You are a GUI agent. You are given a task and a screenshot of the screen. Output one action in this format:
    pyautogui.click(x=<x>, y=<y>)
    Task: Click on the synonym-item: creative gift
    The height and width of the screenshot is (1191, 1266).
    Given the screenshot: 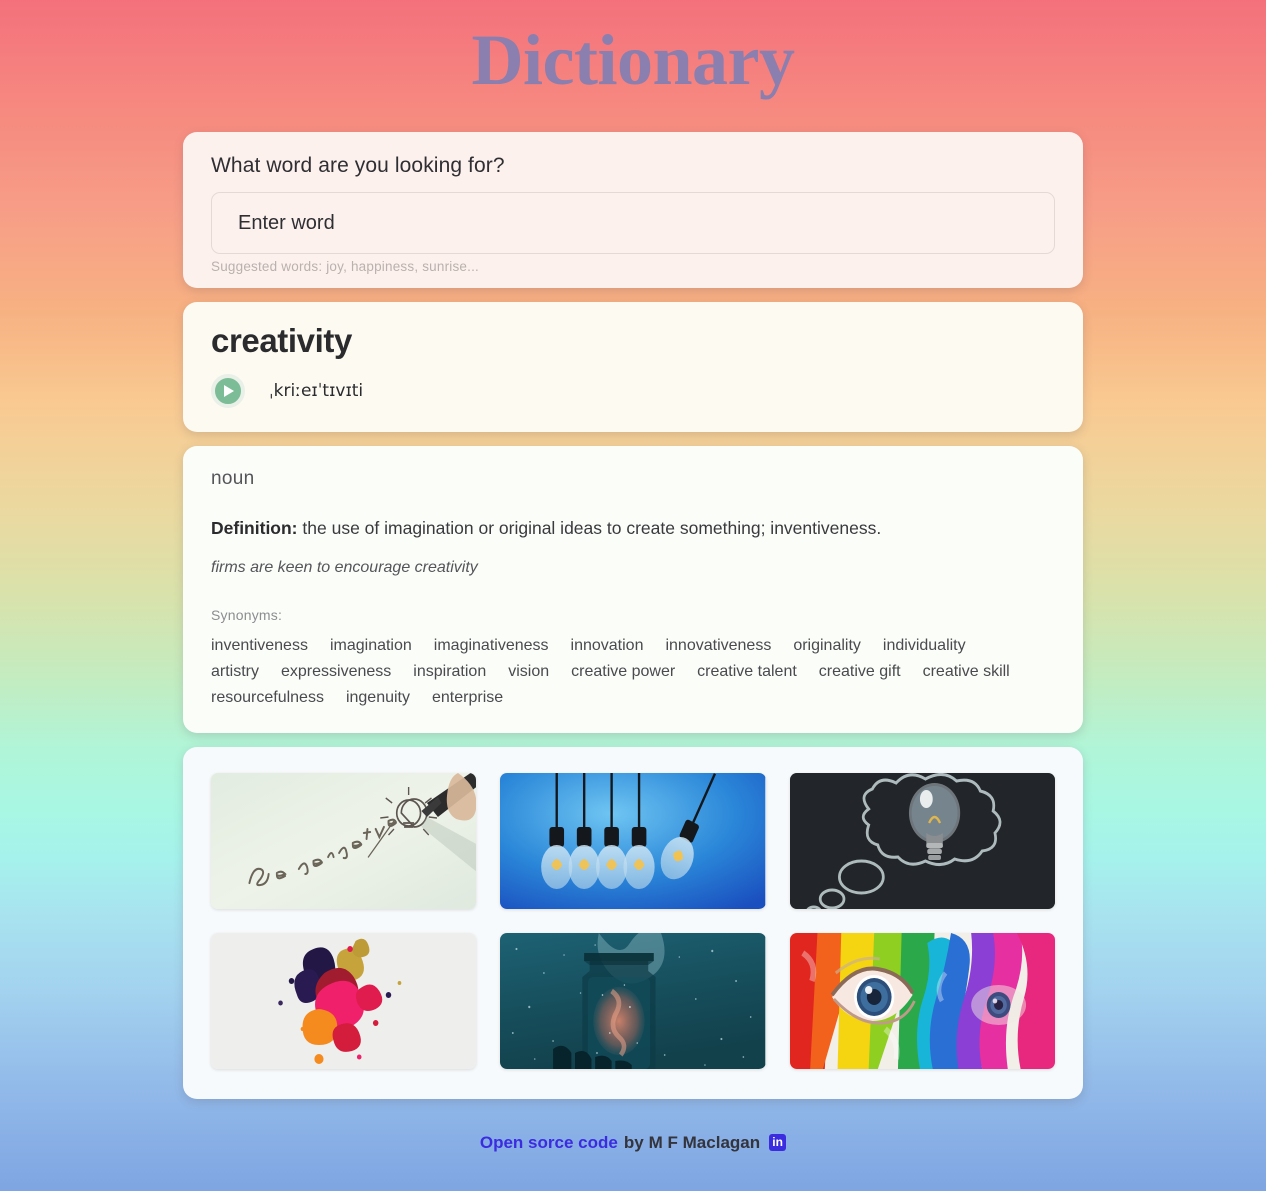 What is the action you would take?
    pyautogui.click(x=860, y=672)
    